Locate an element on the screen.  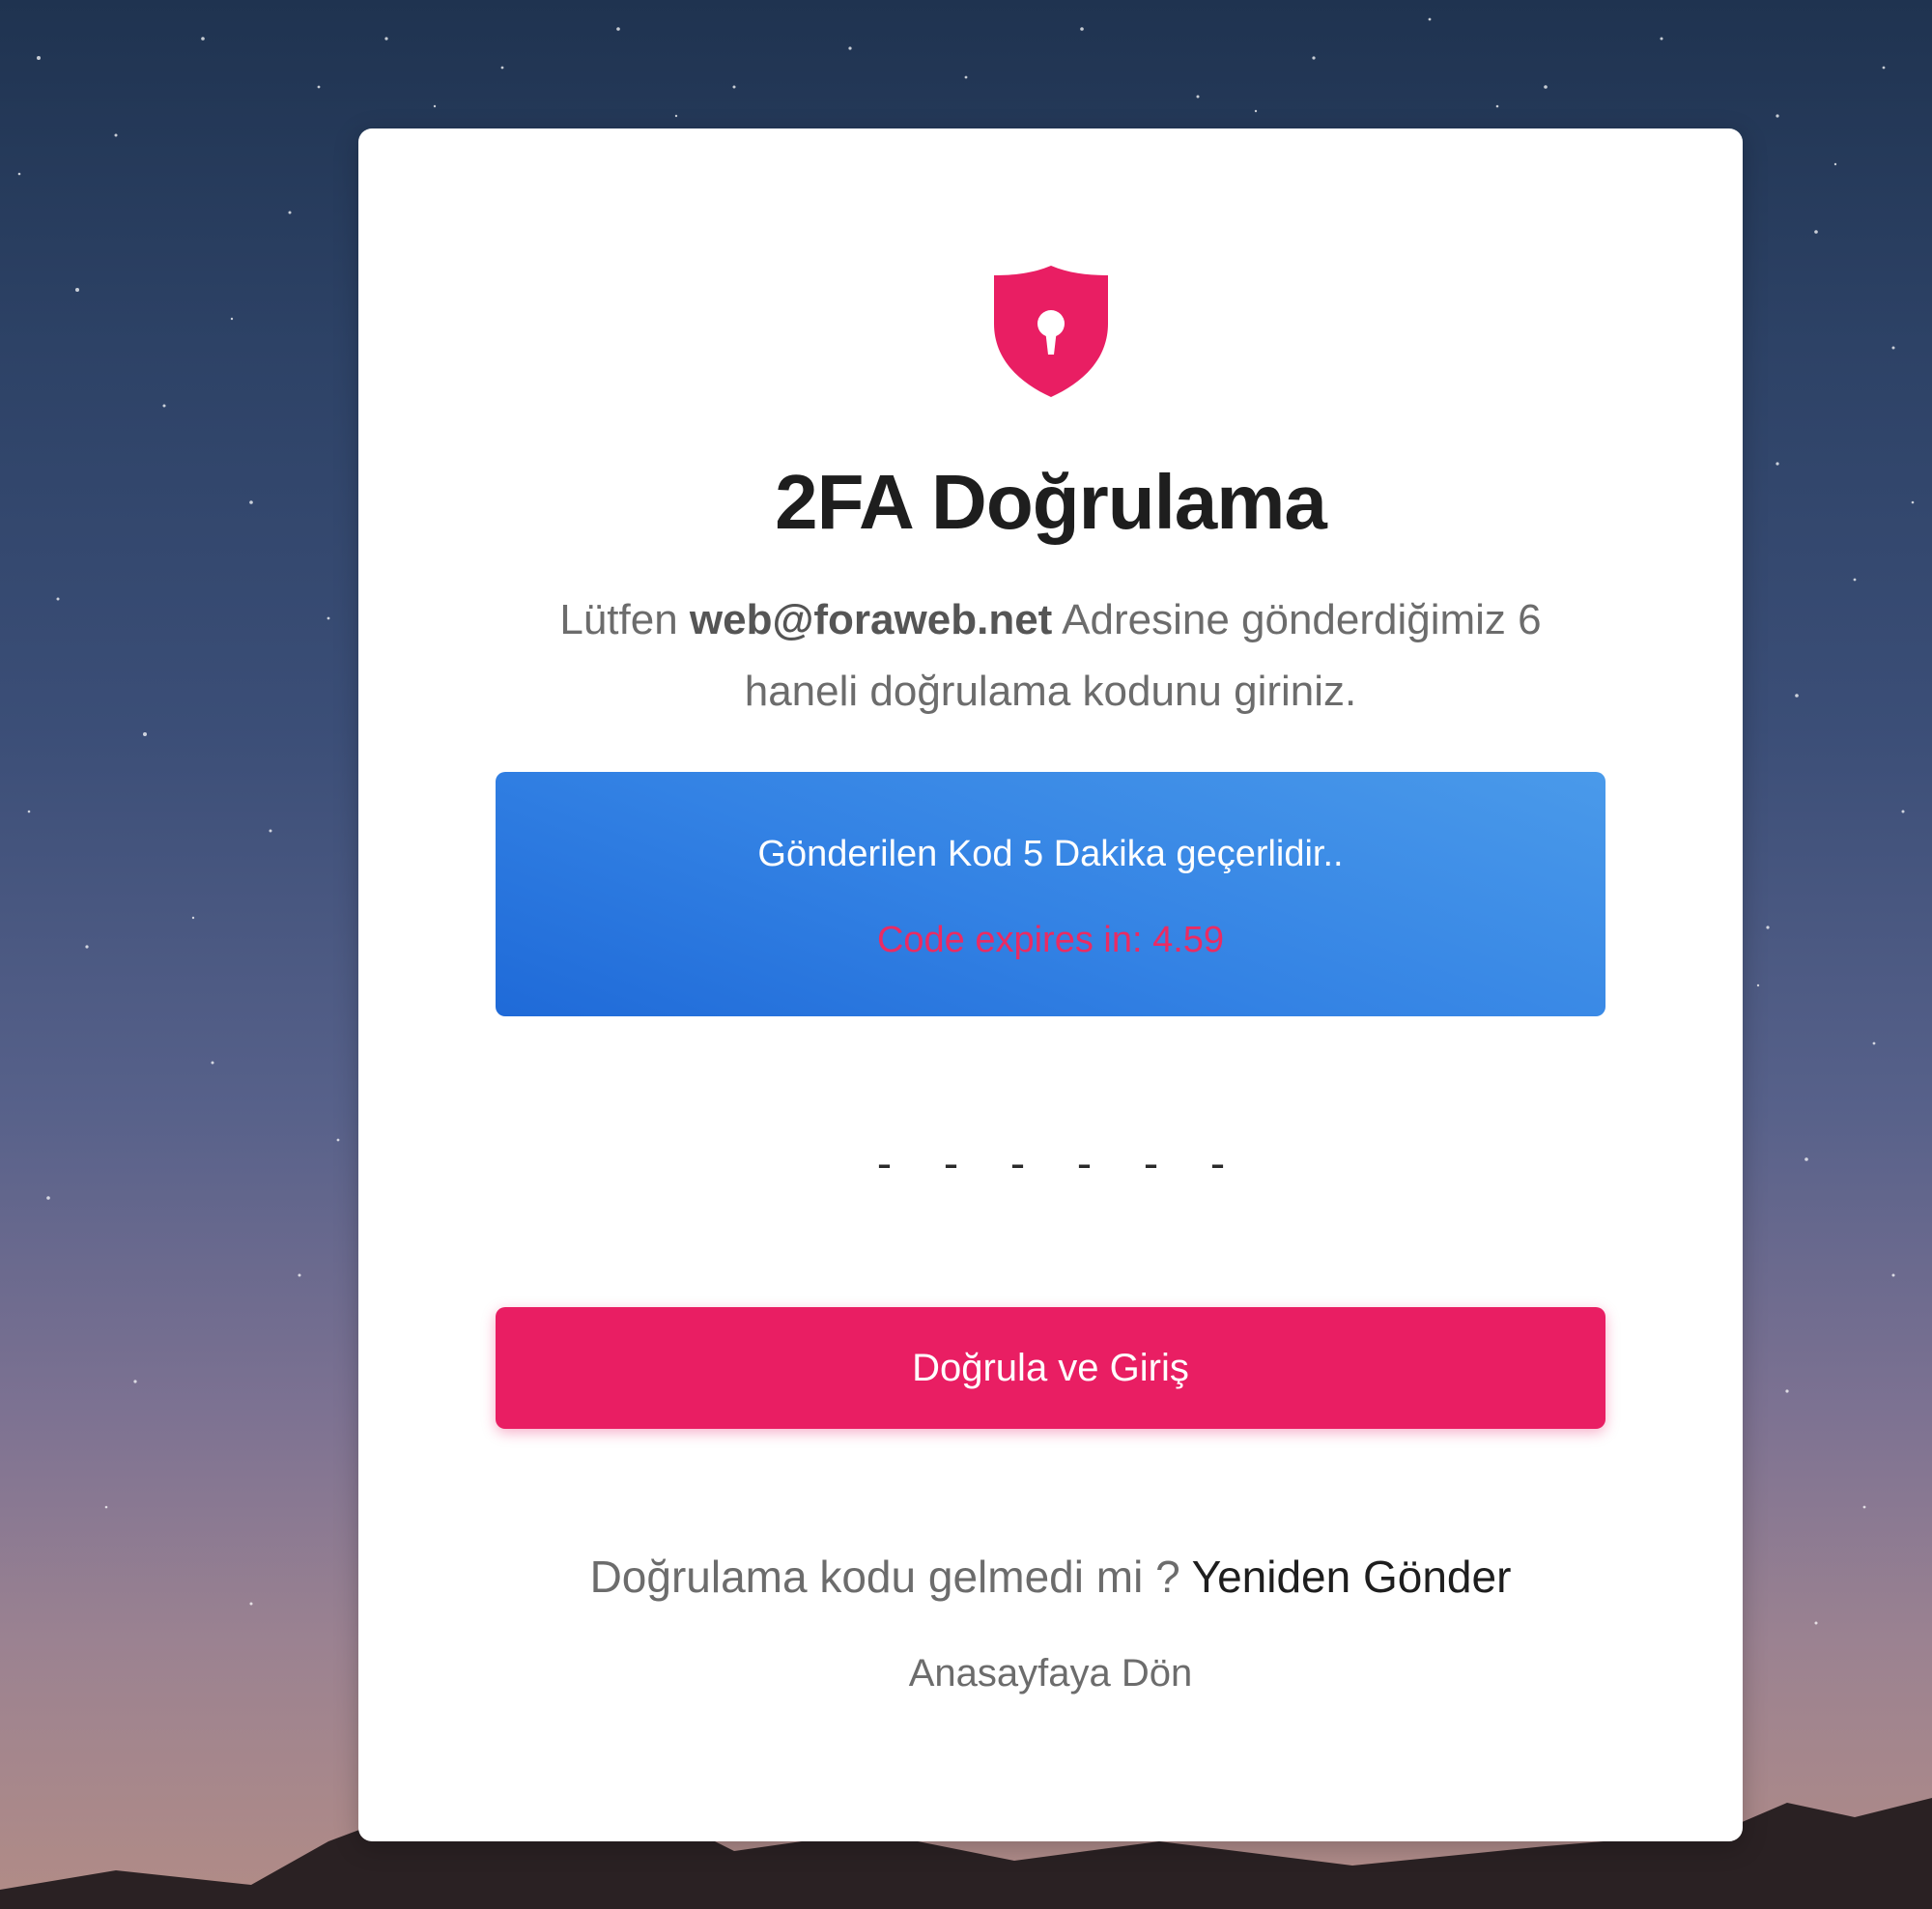
resend-code-link: Yeniden Gönder is located at coordinates (1352, 1577).